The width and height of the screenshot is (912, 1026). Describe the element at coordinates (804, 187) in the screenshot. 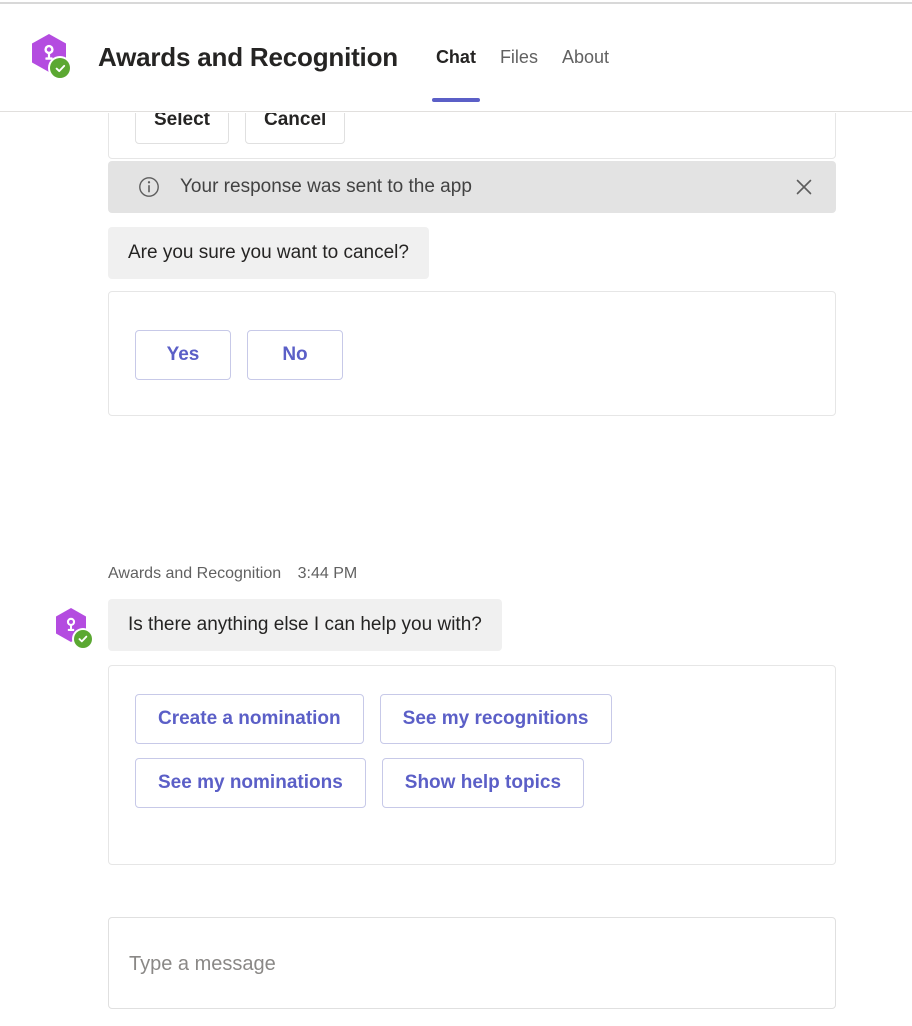

I see `close-icon` at that location.